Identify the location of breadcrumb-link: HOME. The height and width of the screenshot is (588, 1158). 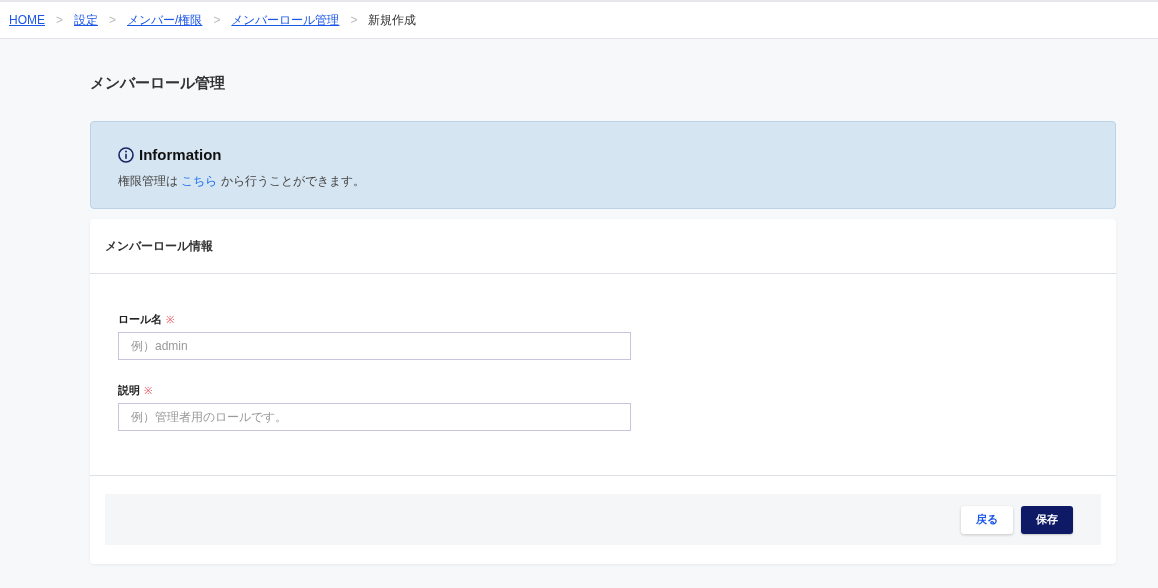
(27, 20).